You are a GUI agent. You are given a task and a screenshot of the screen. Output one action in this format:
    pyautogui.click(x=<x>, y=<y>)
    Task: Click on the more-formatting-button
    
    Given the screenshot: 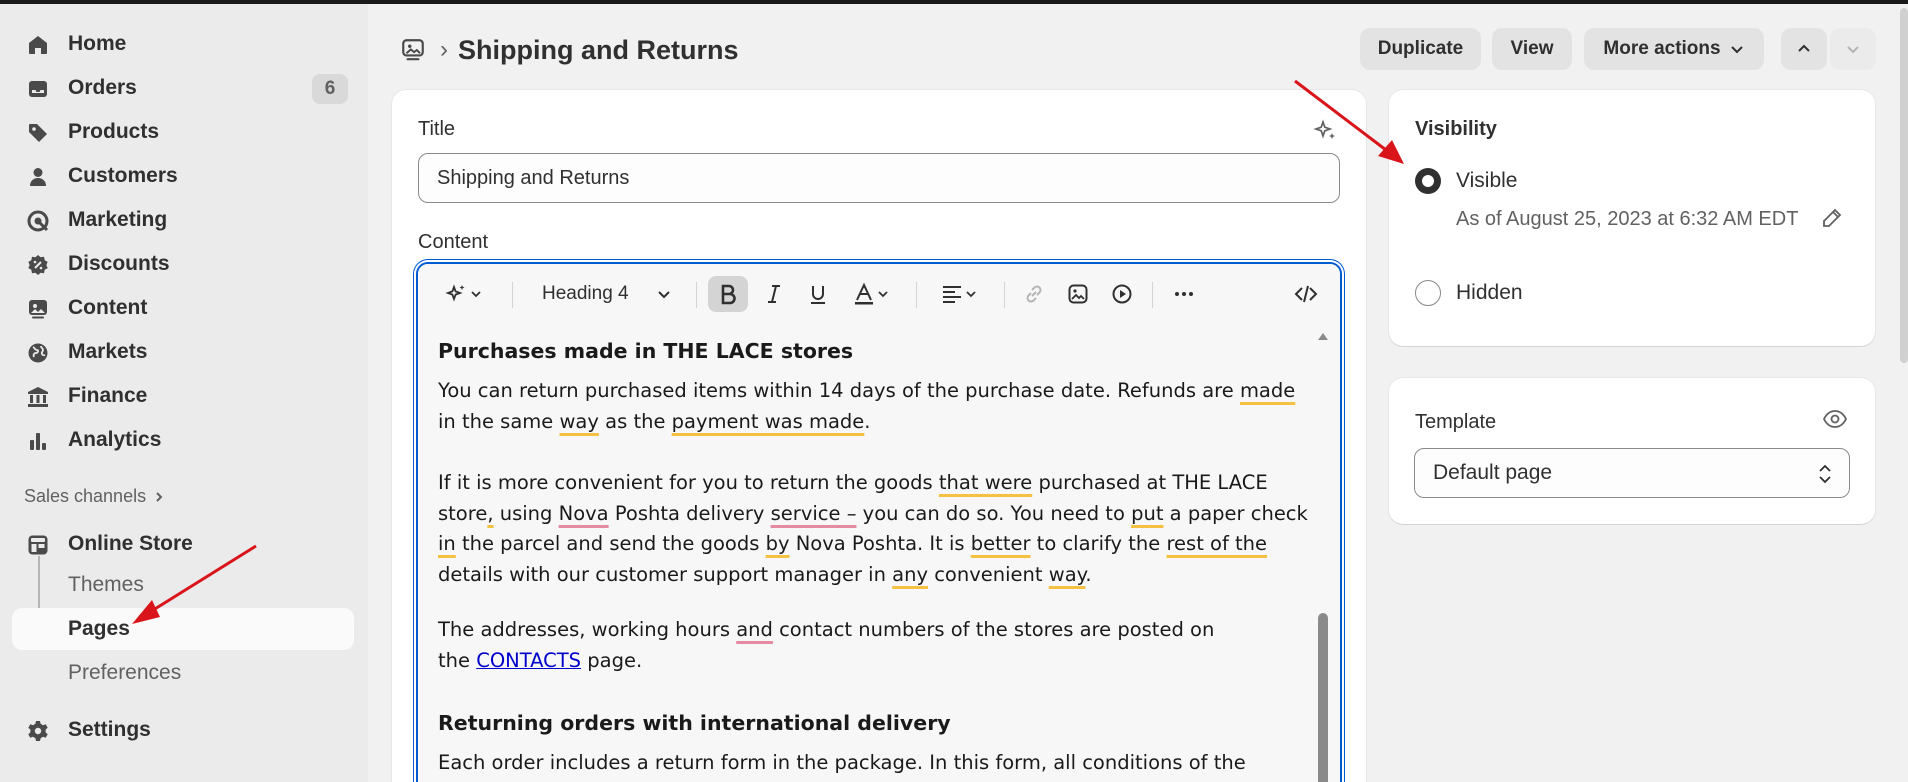 What is the action you would take?
    pyautogui.click(x=1184, y=294)
    